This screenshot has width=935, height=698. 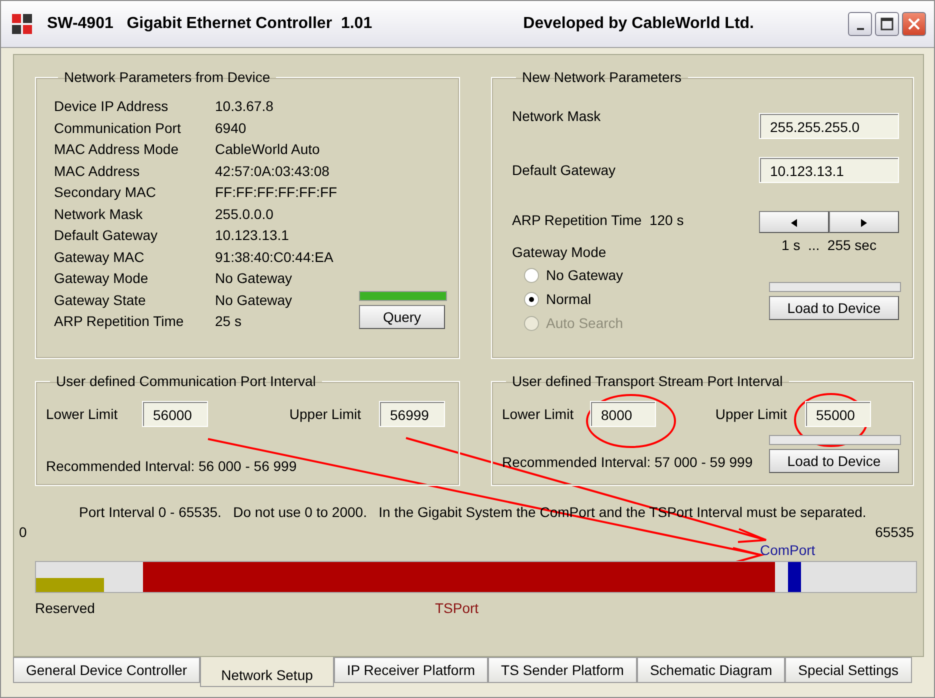 I want to click on param-label: Gateway State, so click(x=100, y=299).